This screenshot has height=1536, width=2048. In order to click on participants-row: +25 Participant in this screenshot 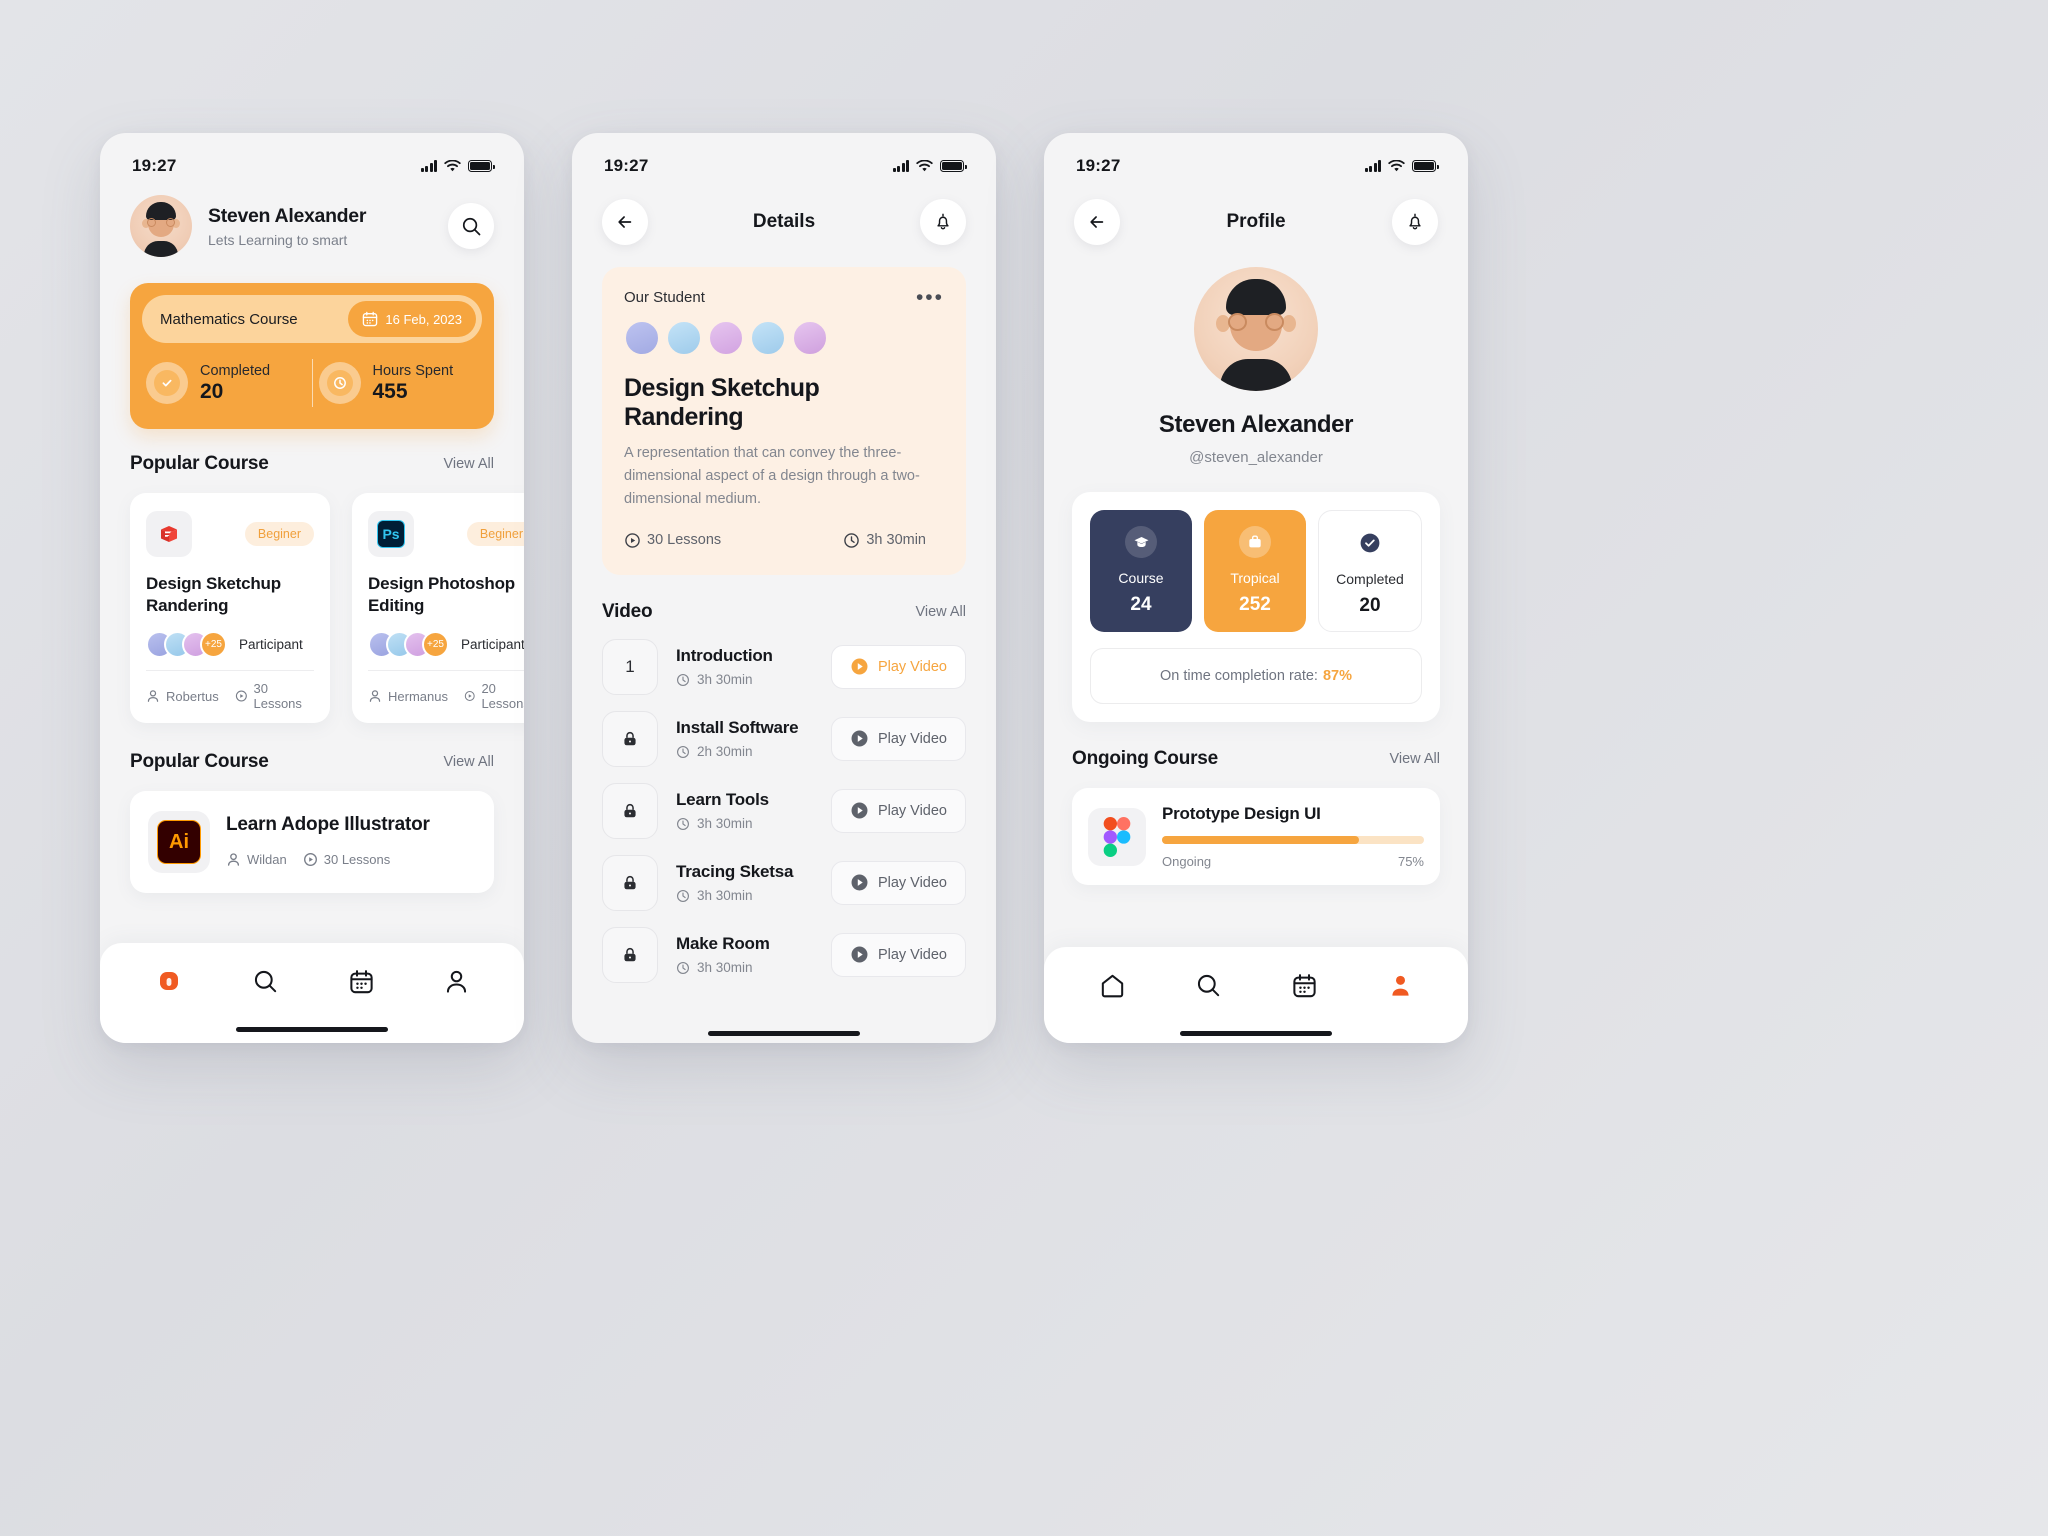, I will do `click(446, 645)`.